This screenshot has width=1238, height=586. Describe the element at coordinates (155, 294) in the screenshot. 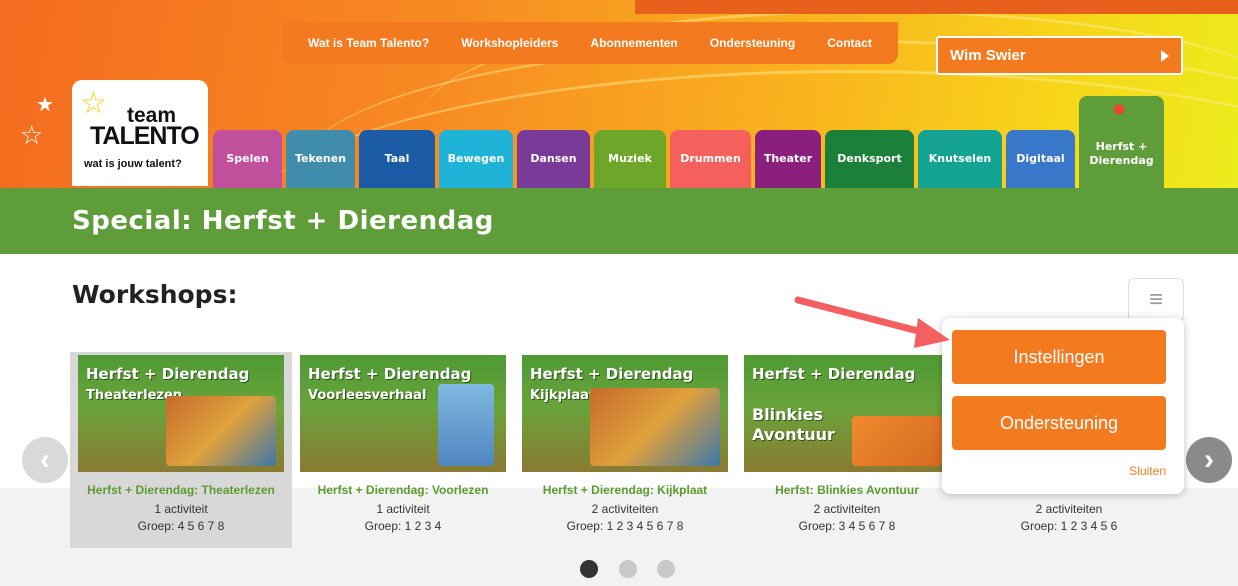

I see `workshops-title: Workshops:` at that location.